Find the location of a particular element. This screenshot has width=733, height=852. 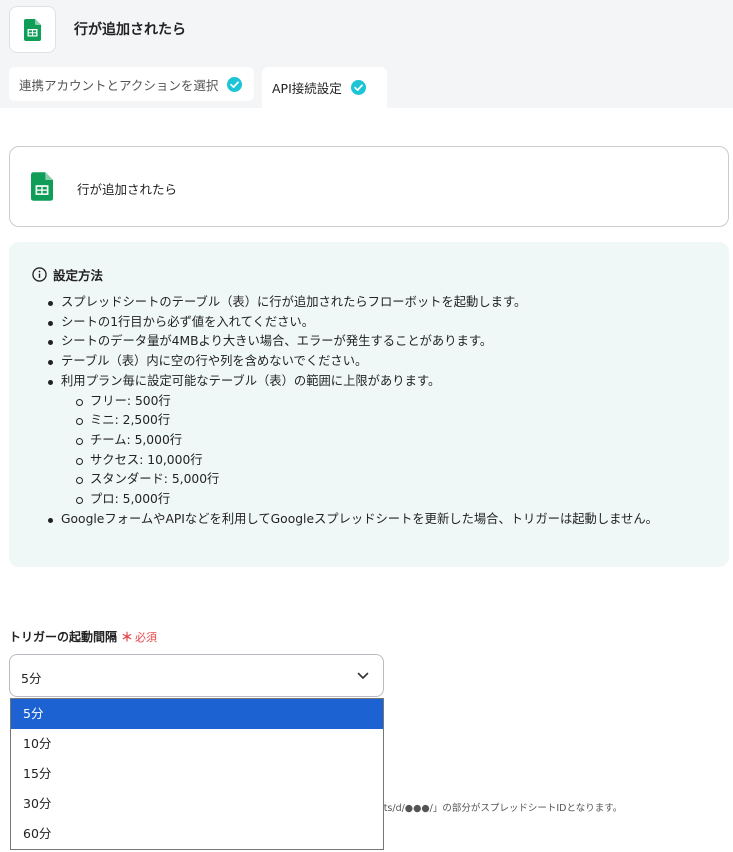

required-mark: ＊ is located at coordinates (127, 637).